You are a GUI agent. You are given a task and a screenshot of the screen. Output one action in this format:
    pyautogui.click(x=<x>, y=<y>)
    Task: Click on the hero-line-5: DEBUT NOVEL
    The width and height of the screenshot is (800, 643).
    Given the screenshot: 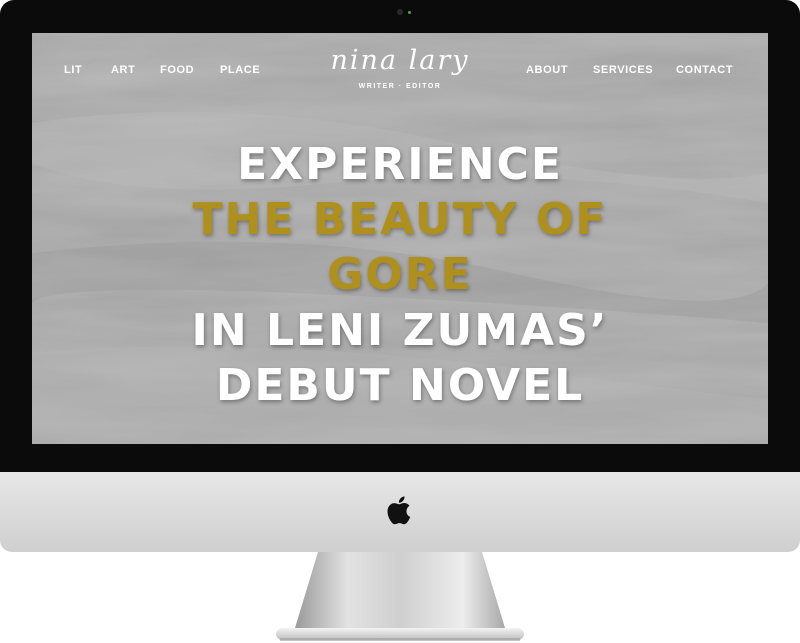 What is the action you would take?
    pyautogui.click(x=400, y=385)
    